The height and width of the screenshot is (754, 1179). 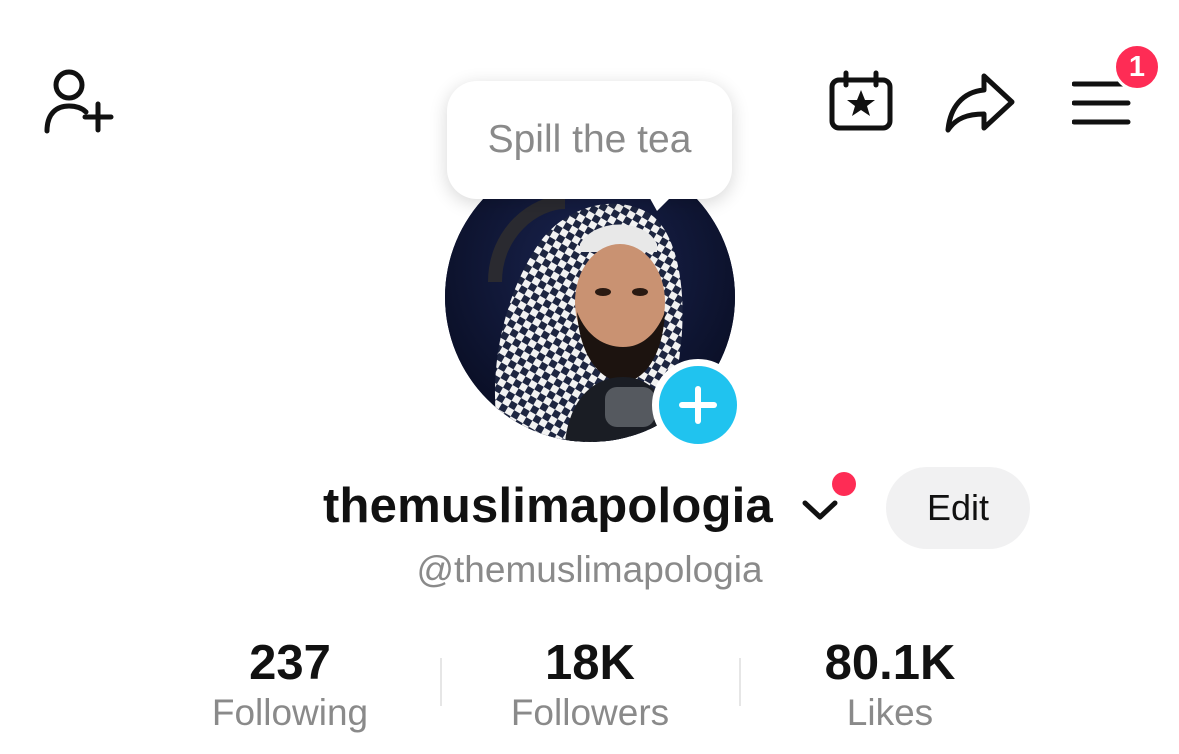 What do you see at coordinates (548, 506) in the screenshot?
I see `username: themuslimapologia` at bounding box center [548, 506].